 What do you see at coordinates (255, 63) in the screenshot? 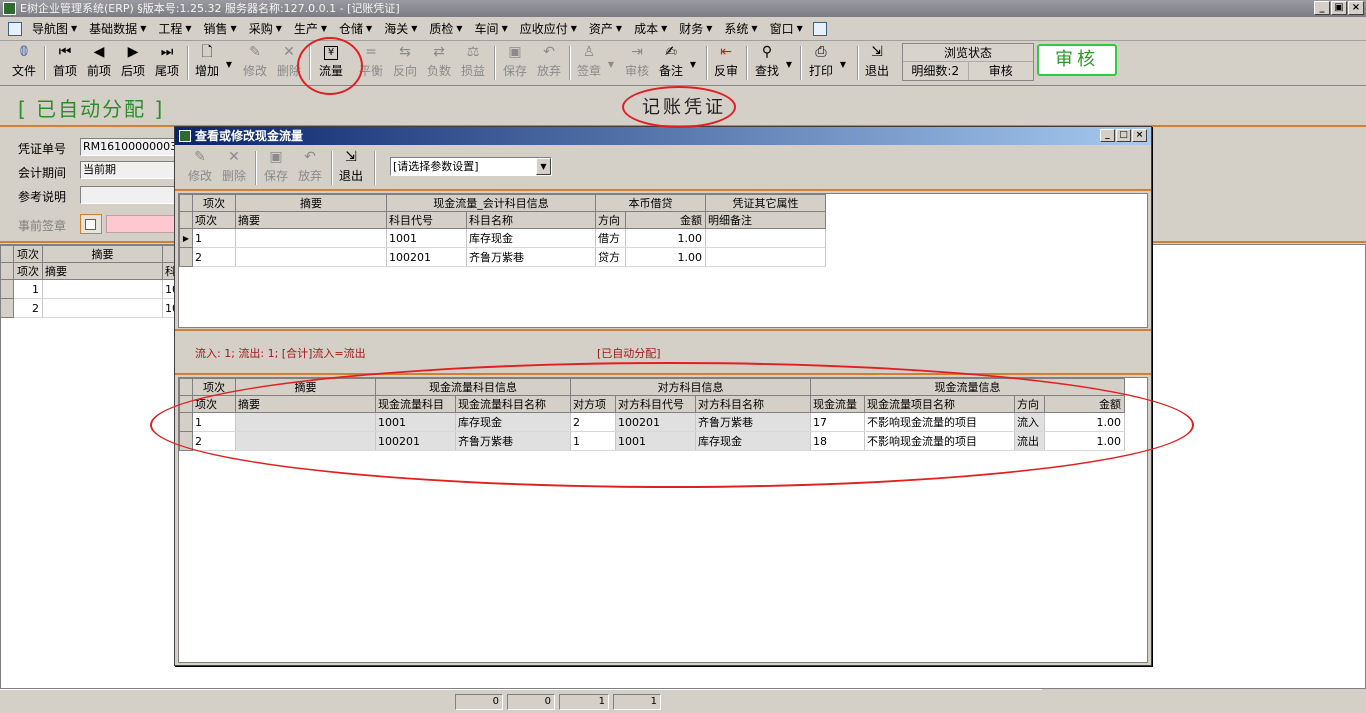
I see `edit-button: ✎ 修改` at bounding box center [255, 63].